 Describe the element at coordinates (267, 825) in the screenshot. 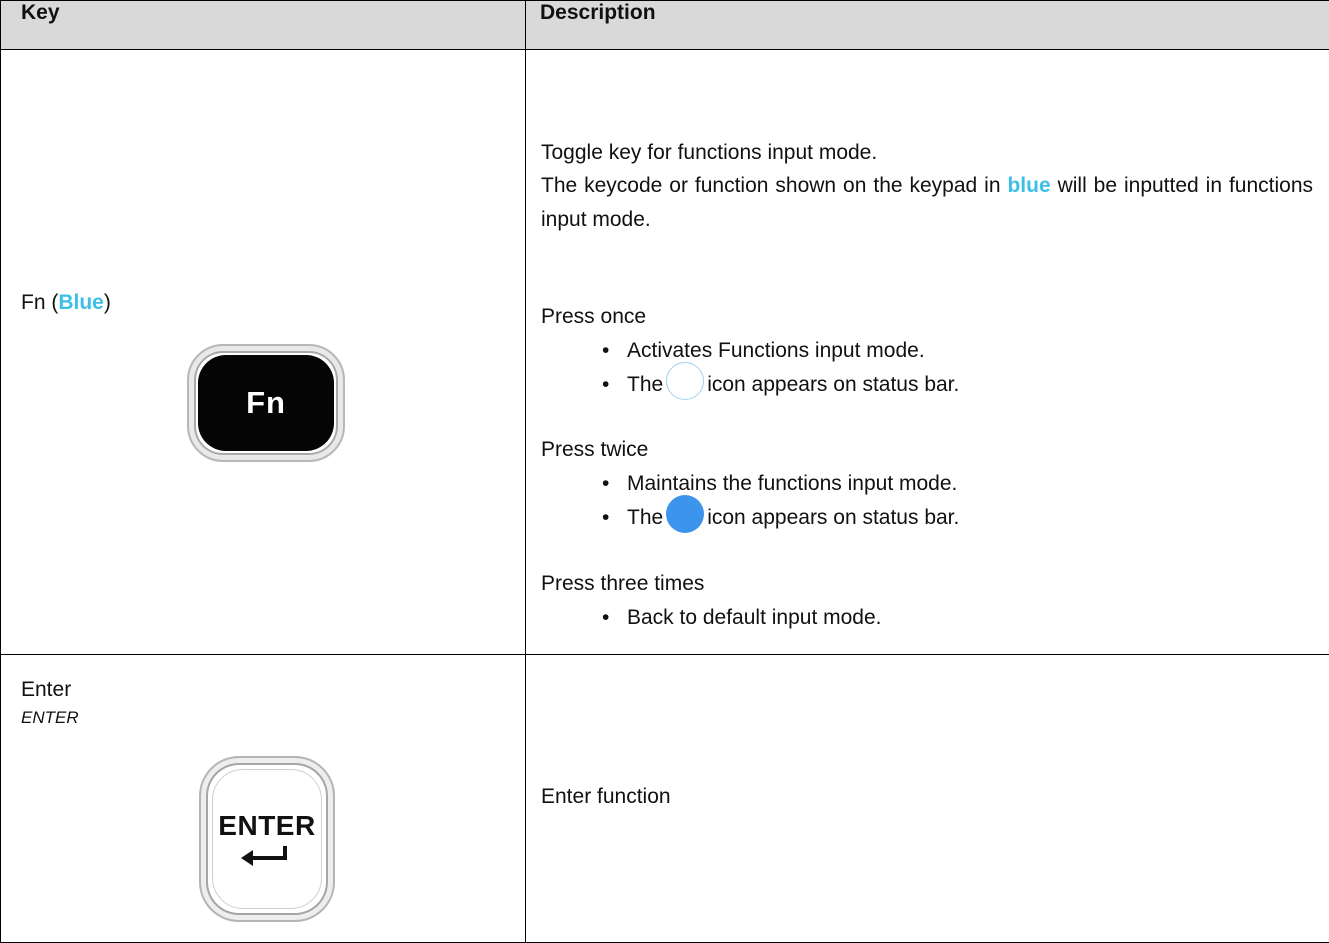

I see `enter-keycap-label: ENTER` at that location.